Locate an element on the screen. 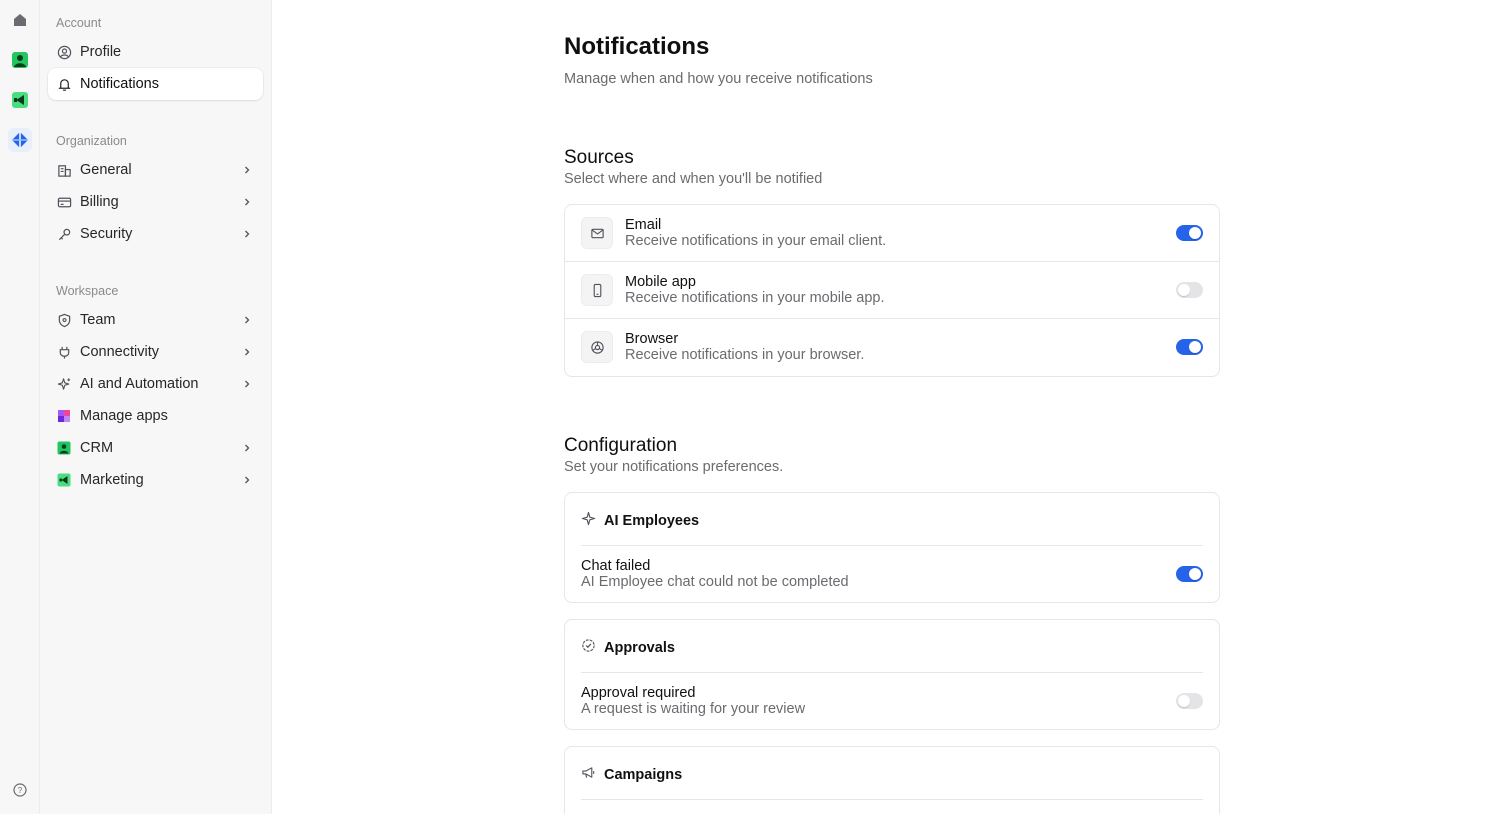  sidebar-item-label: AI and Automation is located at coordinates (139, 384).